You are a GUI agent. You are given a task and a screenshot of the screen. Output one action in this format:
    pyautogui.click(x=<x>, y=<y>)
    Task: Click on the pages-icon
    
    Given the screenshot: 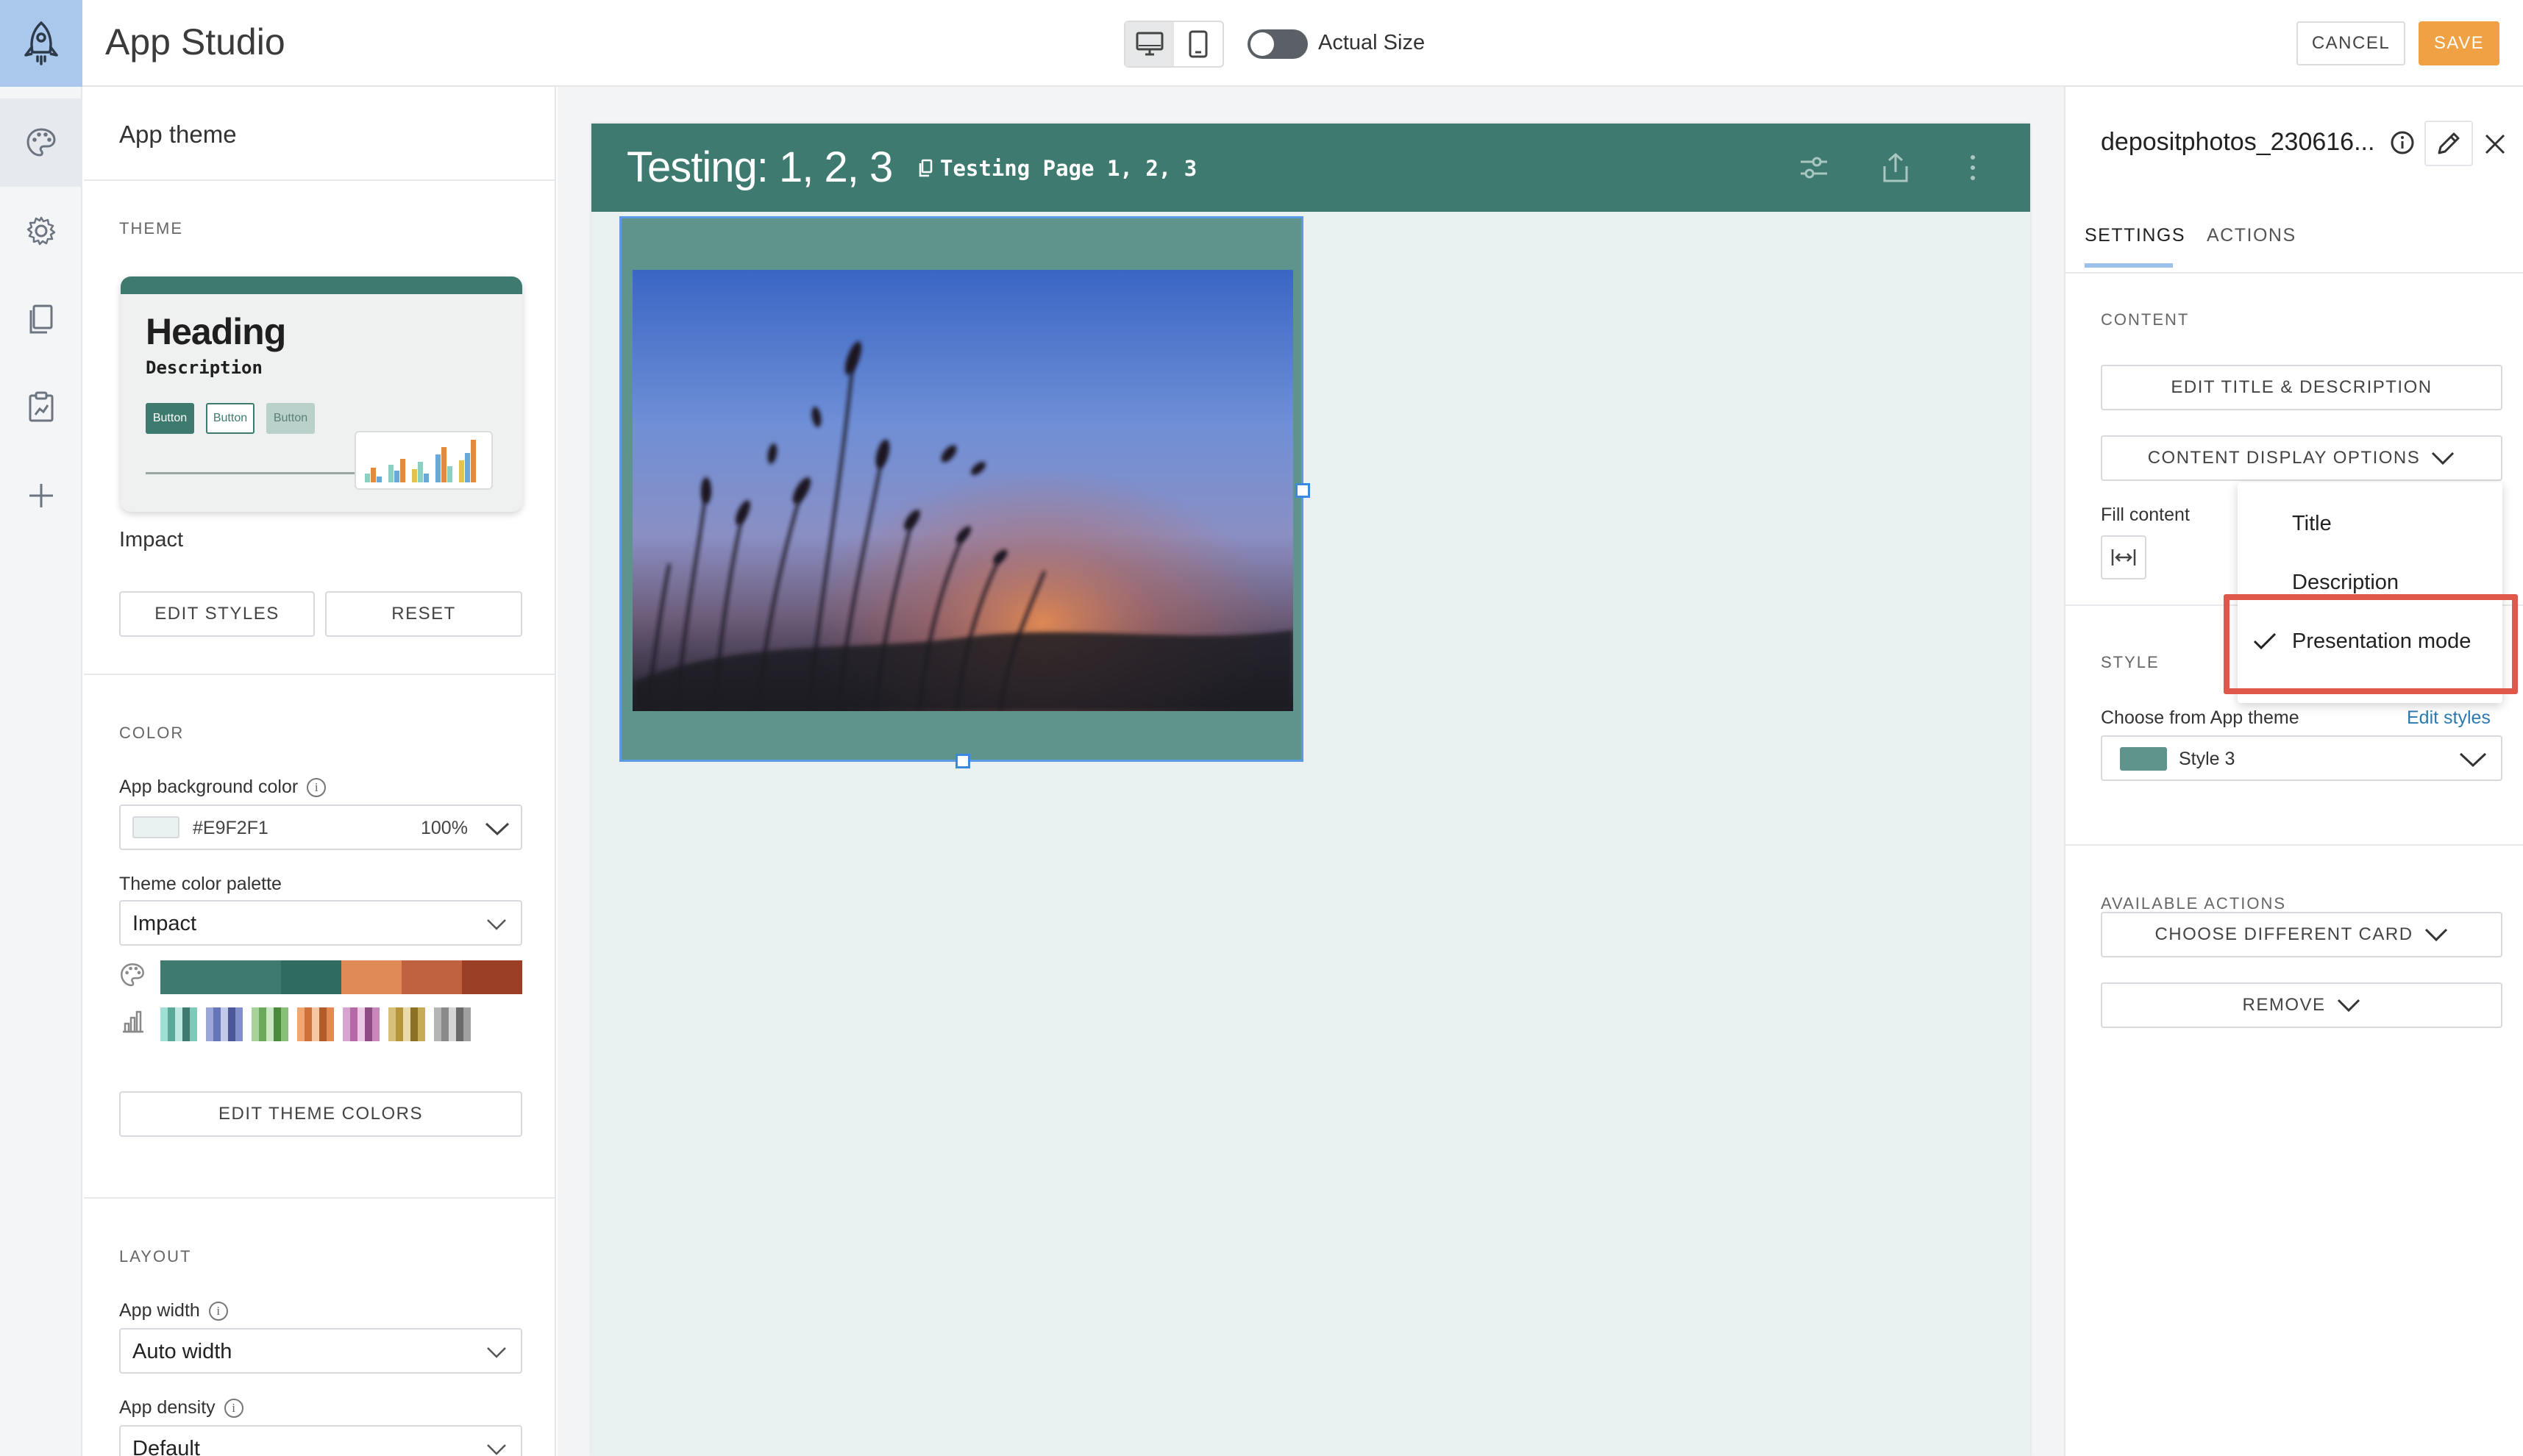 What is the action you would take?
    pyautogui.click(x=41, y=319)
    